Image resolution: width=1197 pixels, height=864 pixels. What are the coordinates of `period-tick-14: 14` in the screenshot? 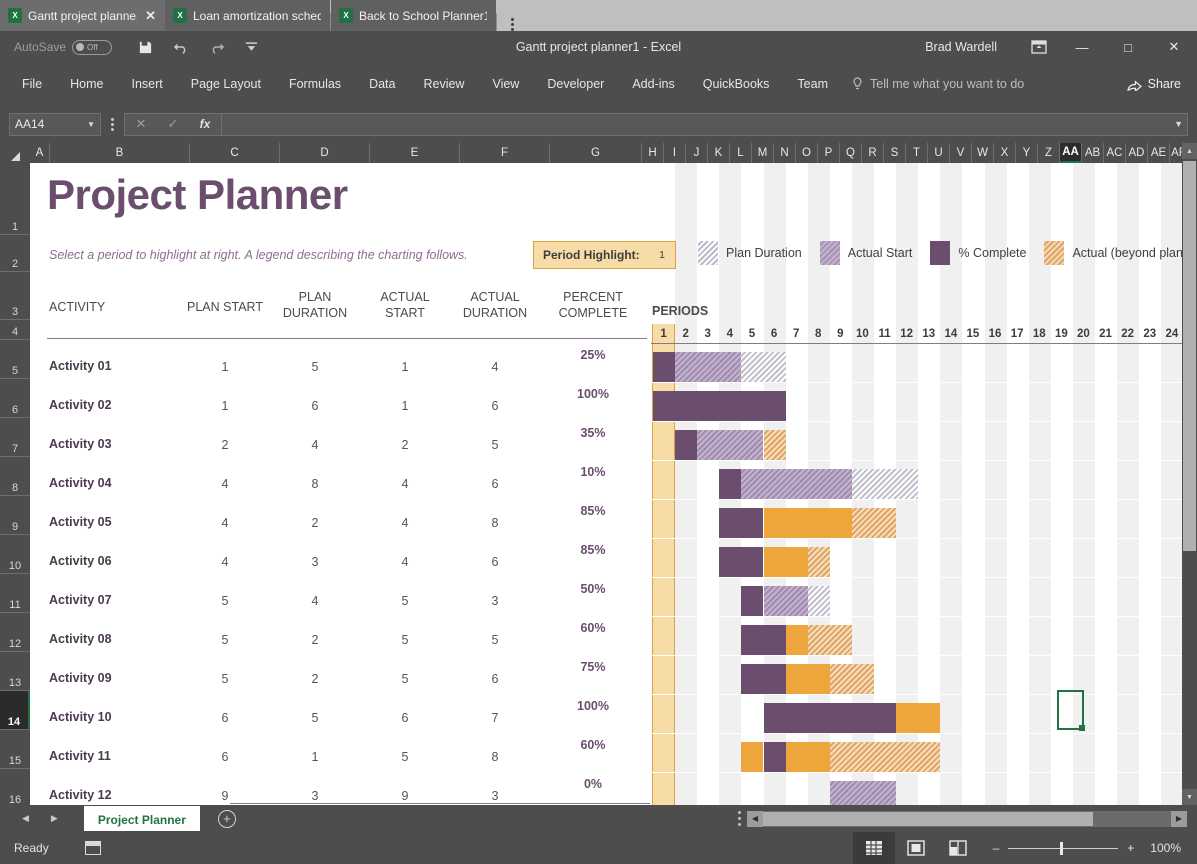 It's located at (950, 333).